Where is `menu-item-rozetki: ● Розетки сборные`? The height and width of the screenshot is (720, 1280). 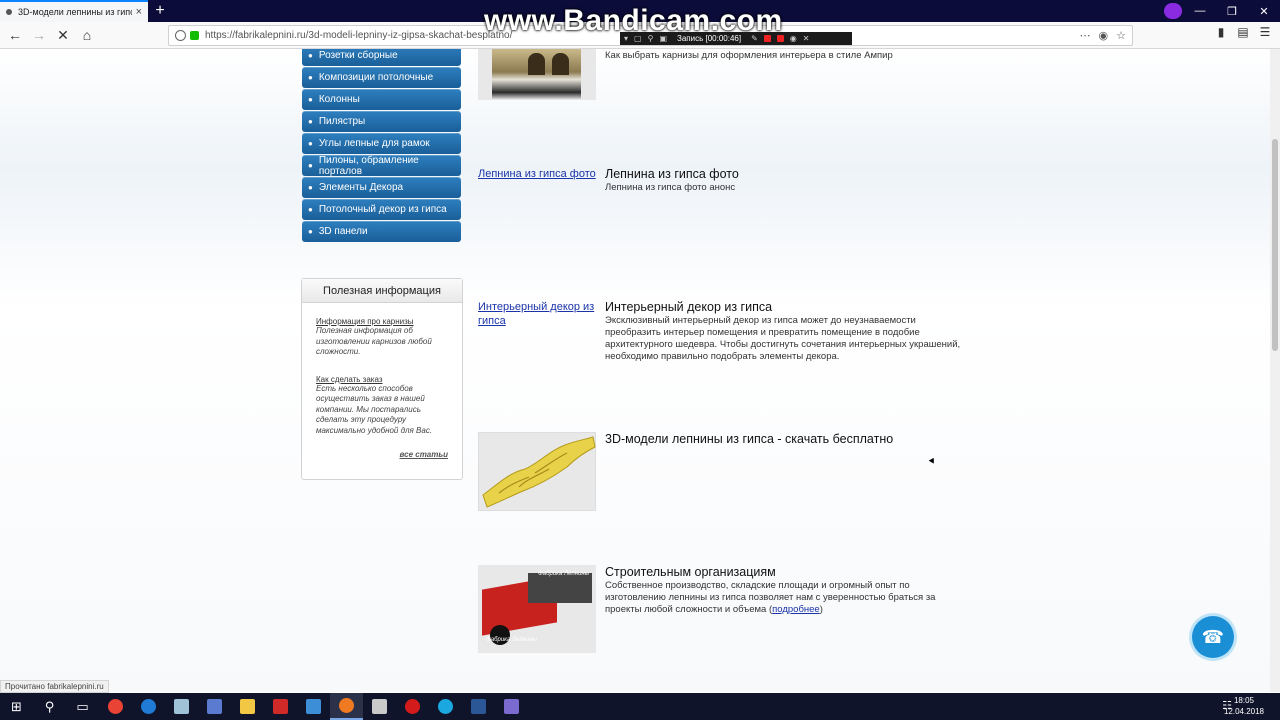 menu-item-rozetki: ● Розетки сборные is located at coordinates (381, 57).